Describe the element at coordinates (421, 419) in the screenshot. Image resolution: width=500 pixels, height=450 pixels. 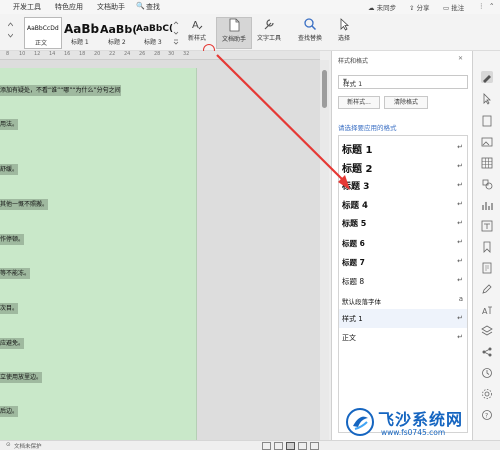
I see `watermark-name: 飞沙系统网` at that location.